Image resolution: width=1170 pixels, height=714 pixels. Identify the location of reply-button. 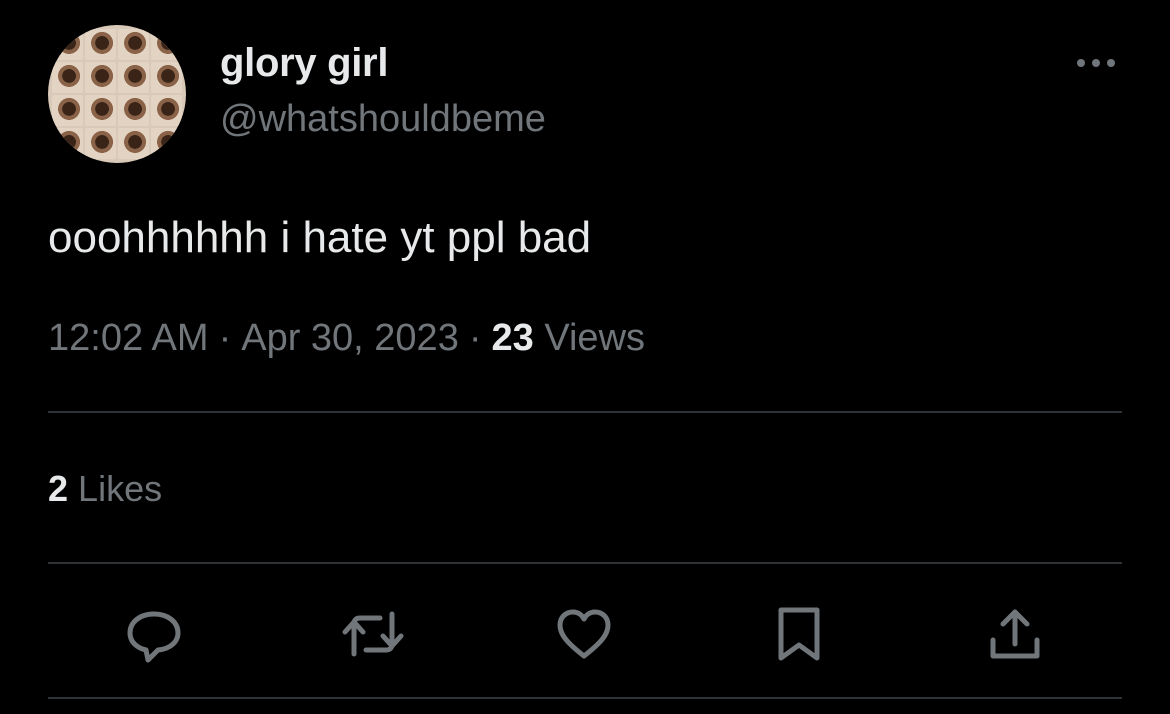
(154, 634).